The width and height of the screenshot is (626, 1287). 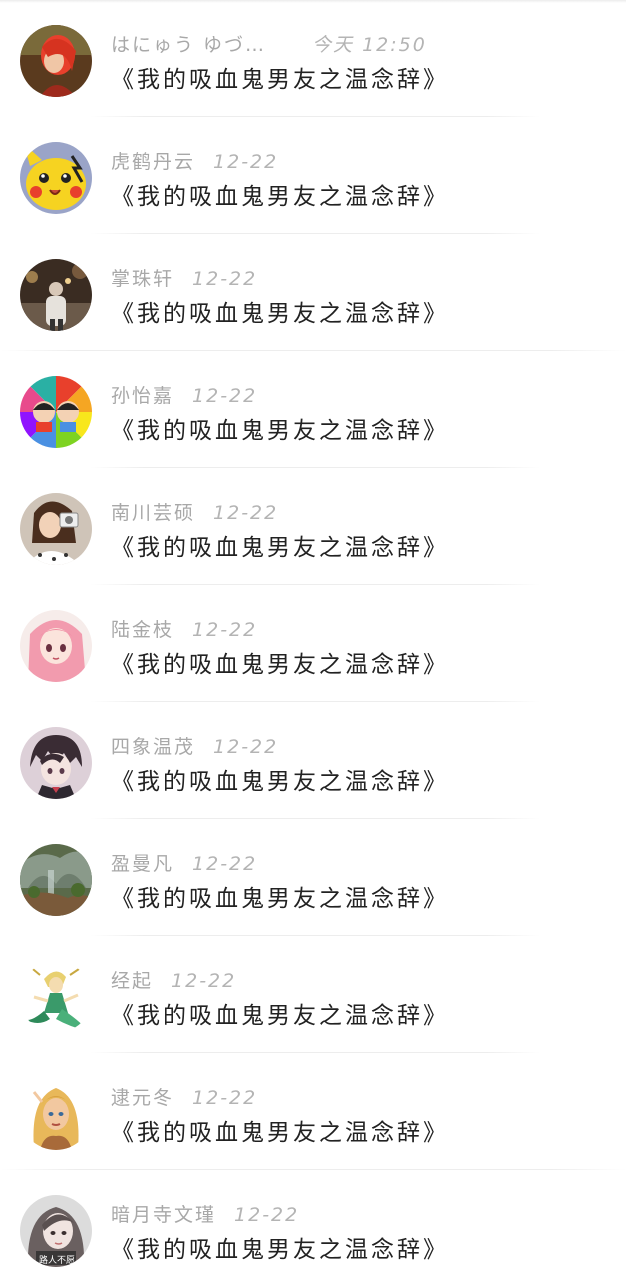 What do you see at coordinates (153, 162) in the screenshot?
I see `contact-name: 虎鹤丹云` at bounding box center [153, 162].